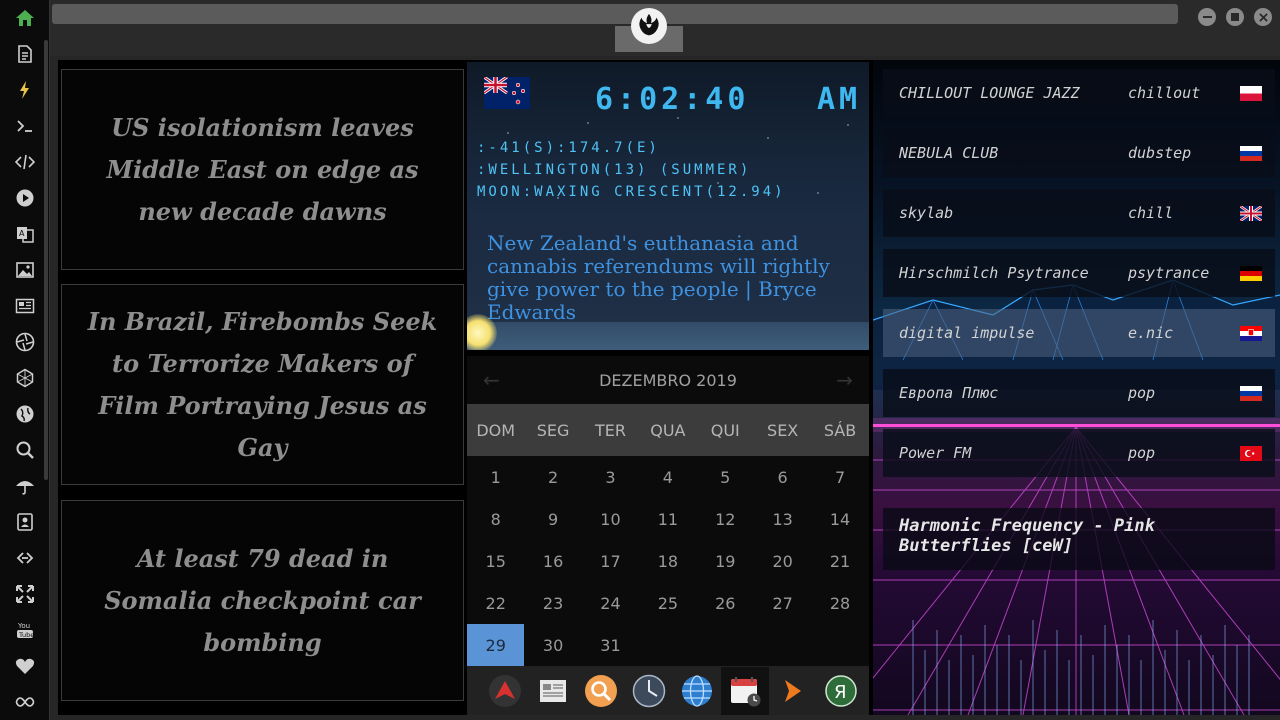 The image size is (1280, 720). Describe the element at coordinates (491, 380) in the screenshot. I see `prev-month-icon: ←` at that location.